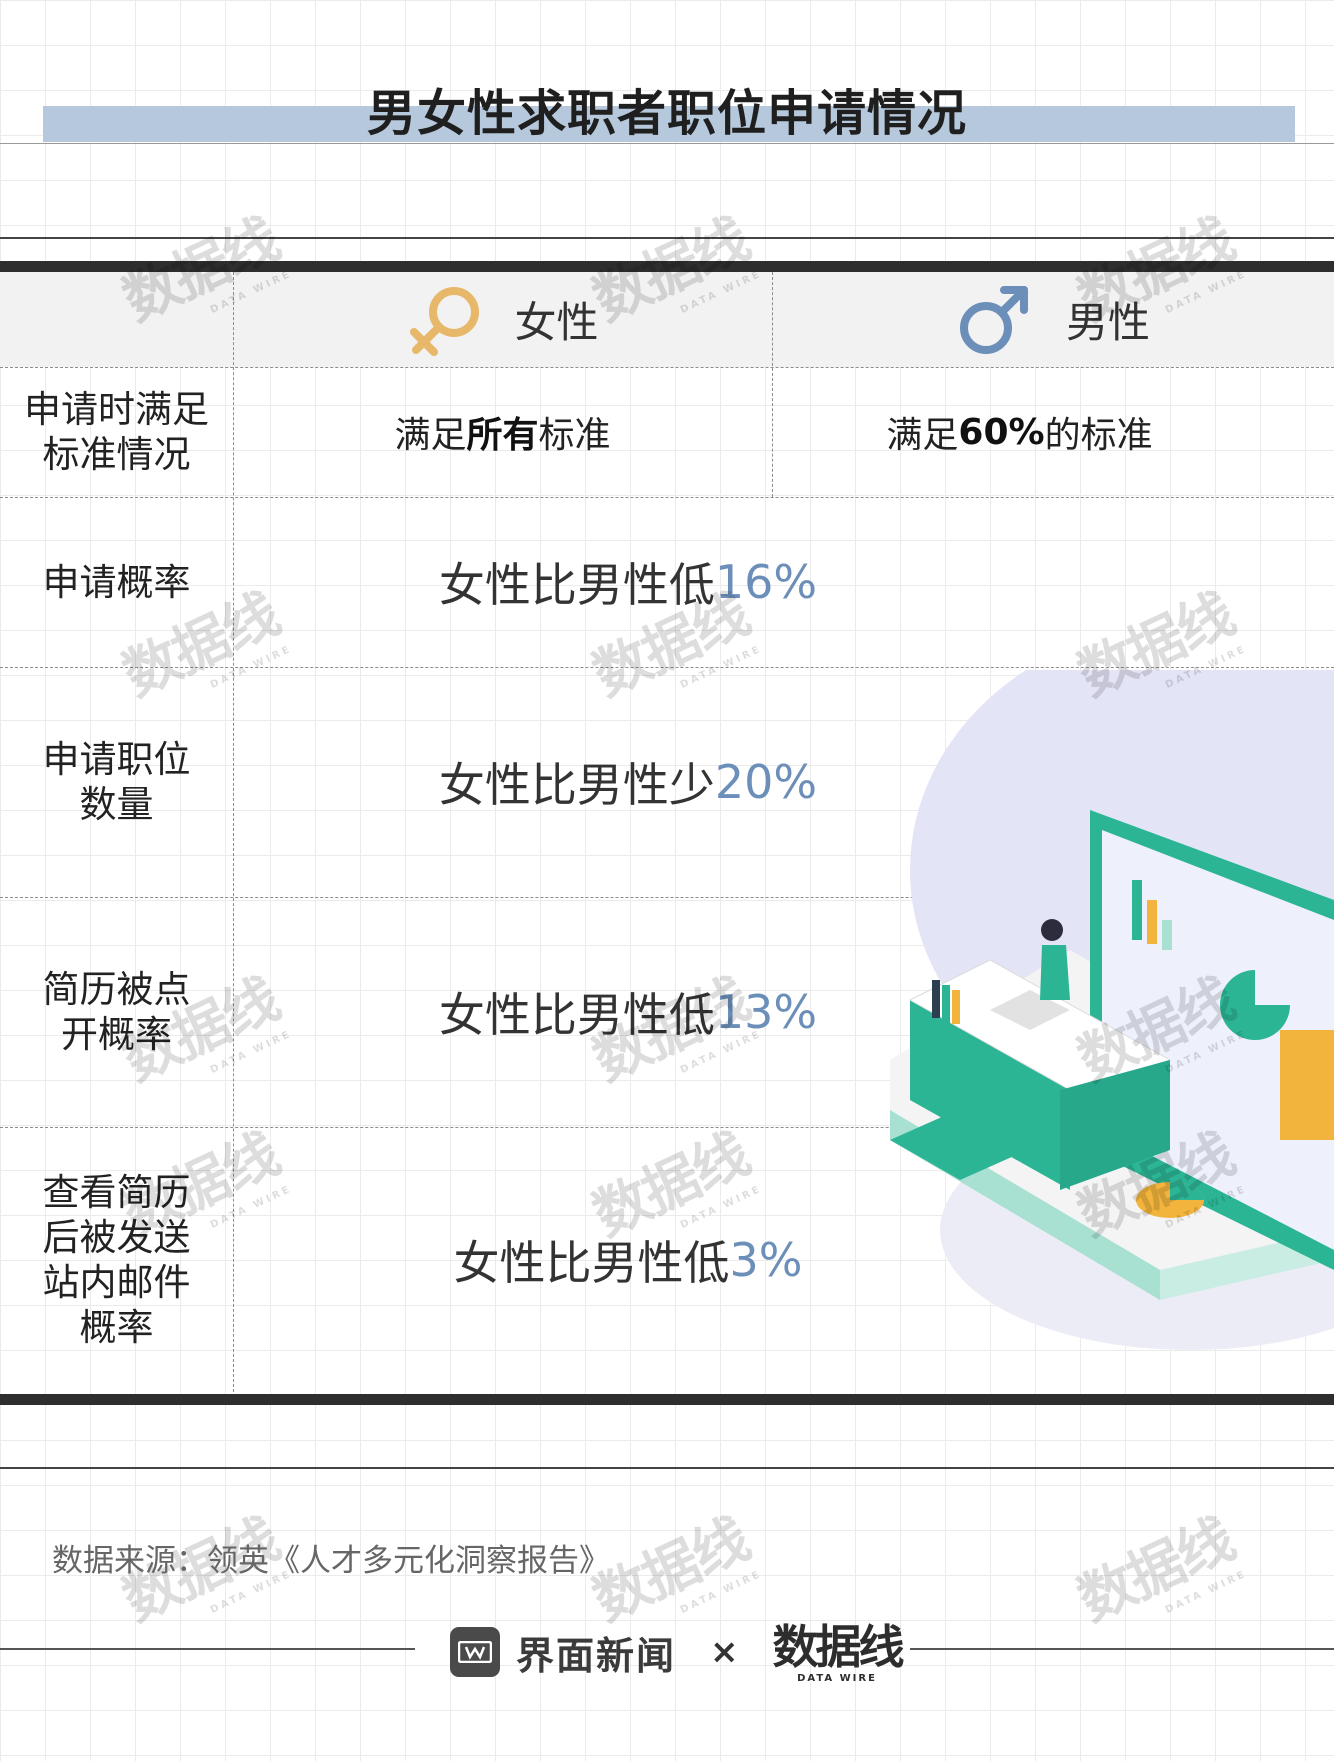 The image size is (1334, 1761). What do you see at coordinates (116, 759) in the screenshot?
I see `row-label-line: 申请职位` at bounding box center [116, 759].